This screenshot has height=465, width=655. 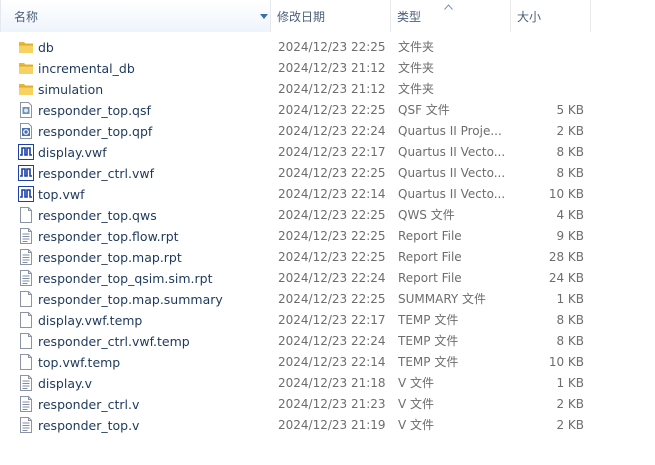 What do you see at coordinates (570, 236) in the screenshot?
I see `file-size: 9 KB` at bounding box center [570, 236].